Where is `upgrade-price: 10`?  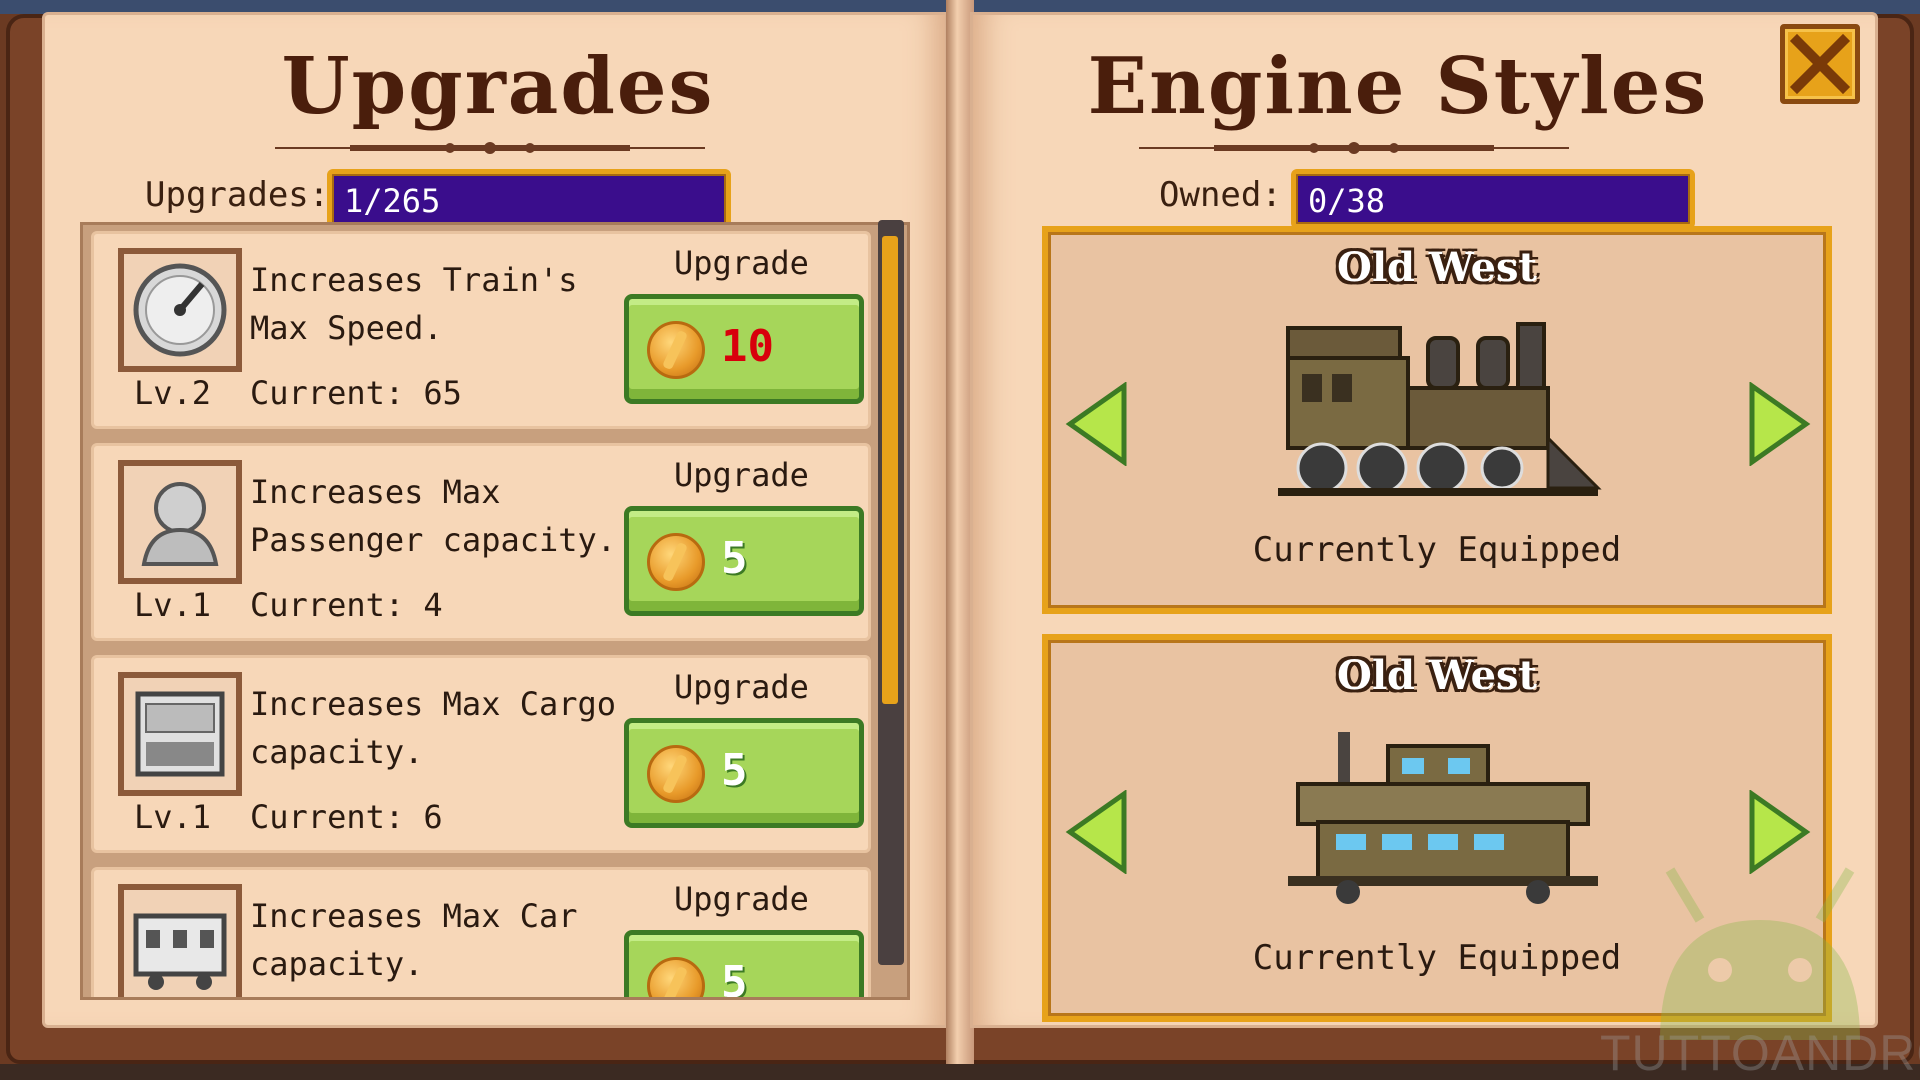 upgrade-price: 10 is located at coordinates (747, 346).